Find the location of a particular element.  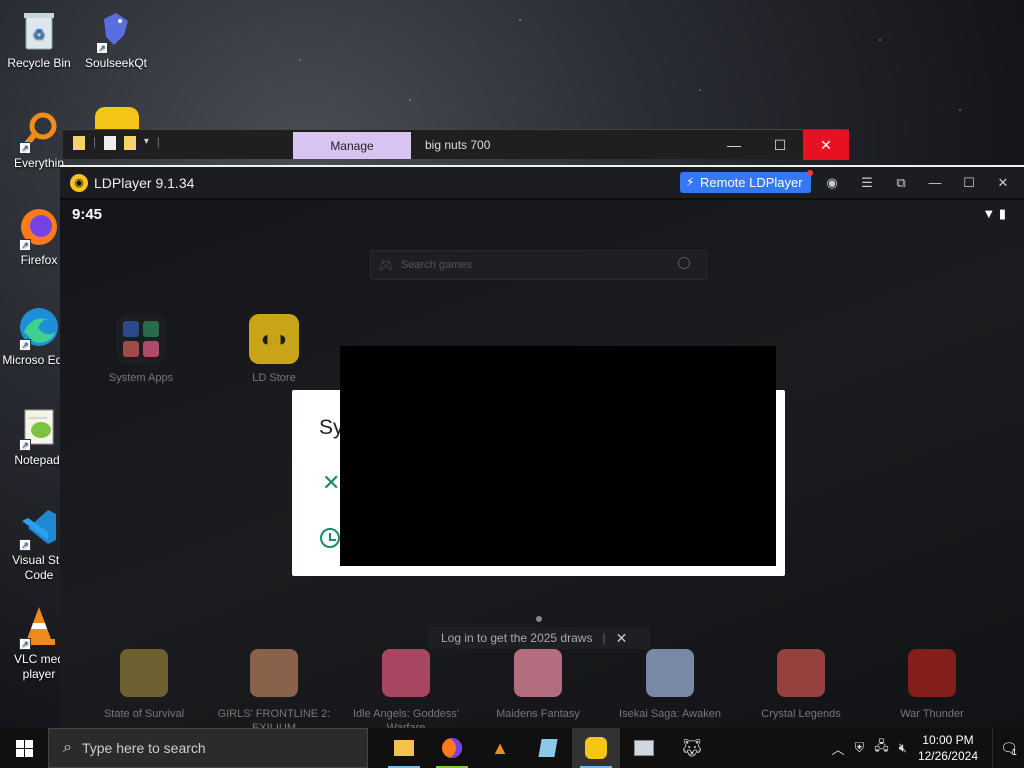

notification-dot is located at coordinates (809, 173).